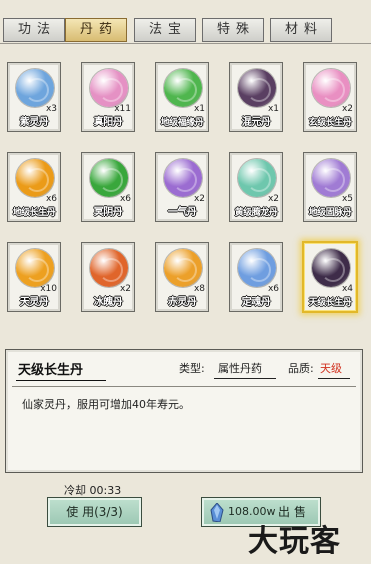  I want to click on item-name: 地级固脉丹, so click(330, 213).